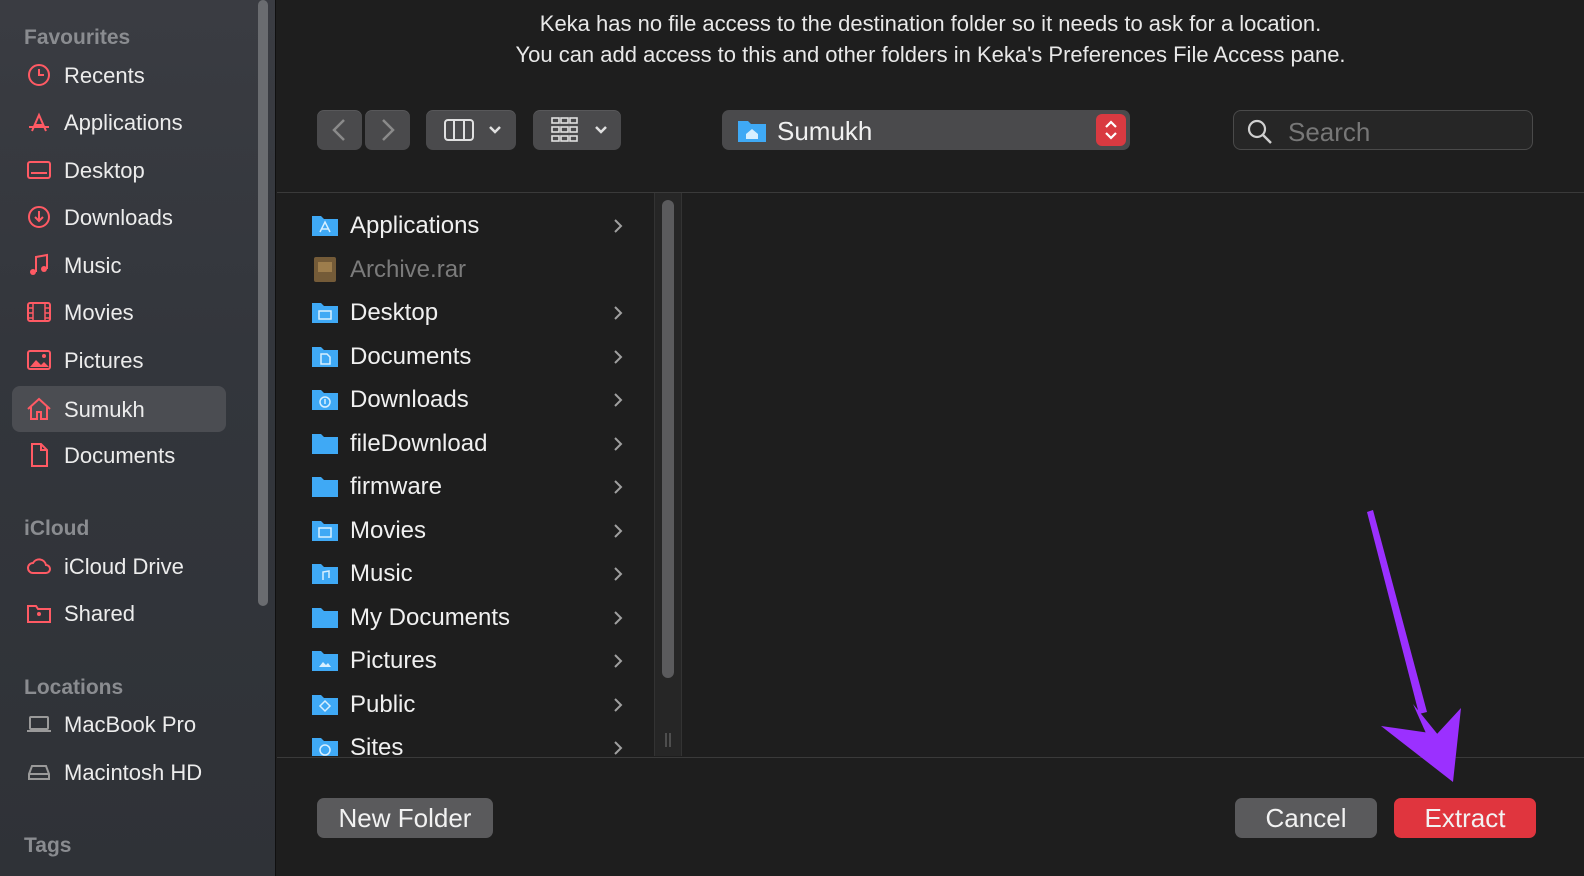  Describe the element at coordinates (39, 566) in the screenshot. I see `cloud-icon` at that location.